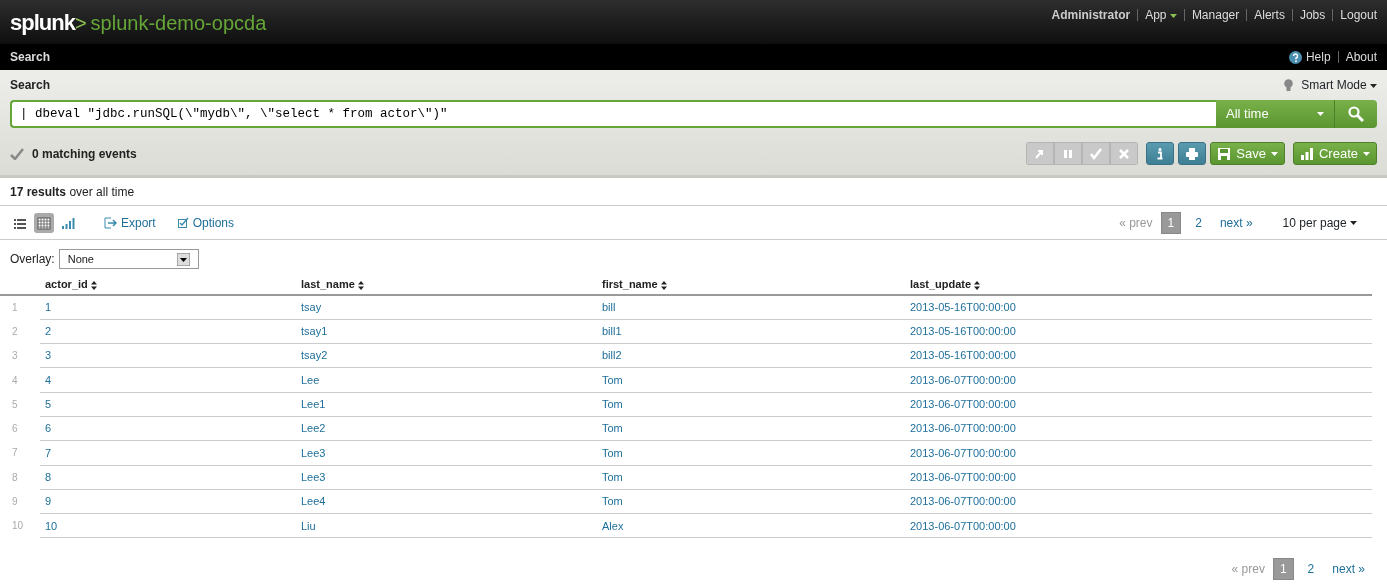 The height and width of the screenshot is (586, 1387). What do you see at coordinates (1160, 153) in the screenshot?
I see `info-button` at bounding box center [1160, 153].